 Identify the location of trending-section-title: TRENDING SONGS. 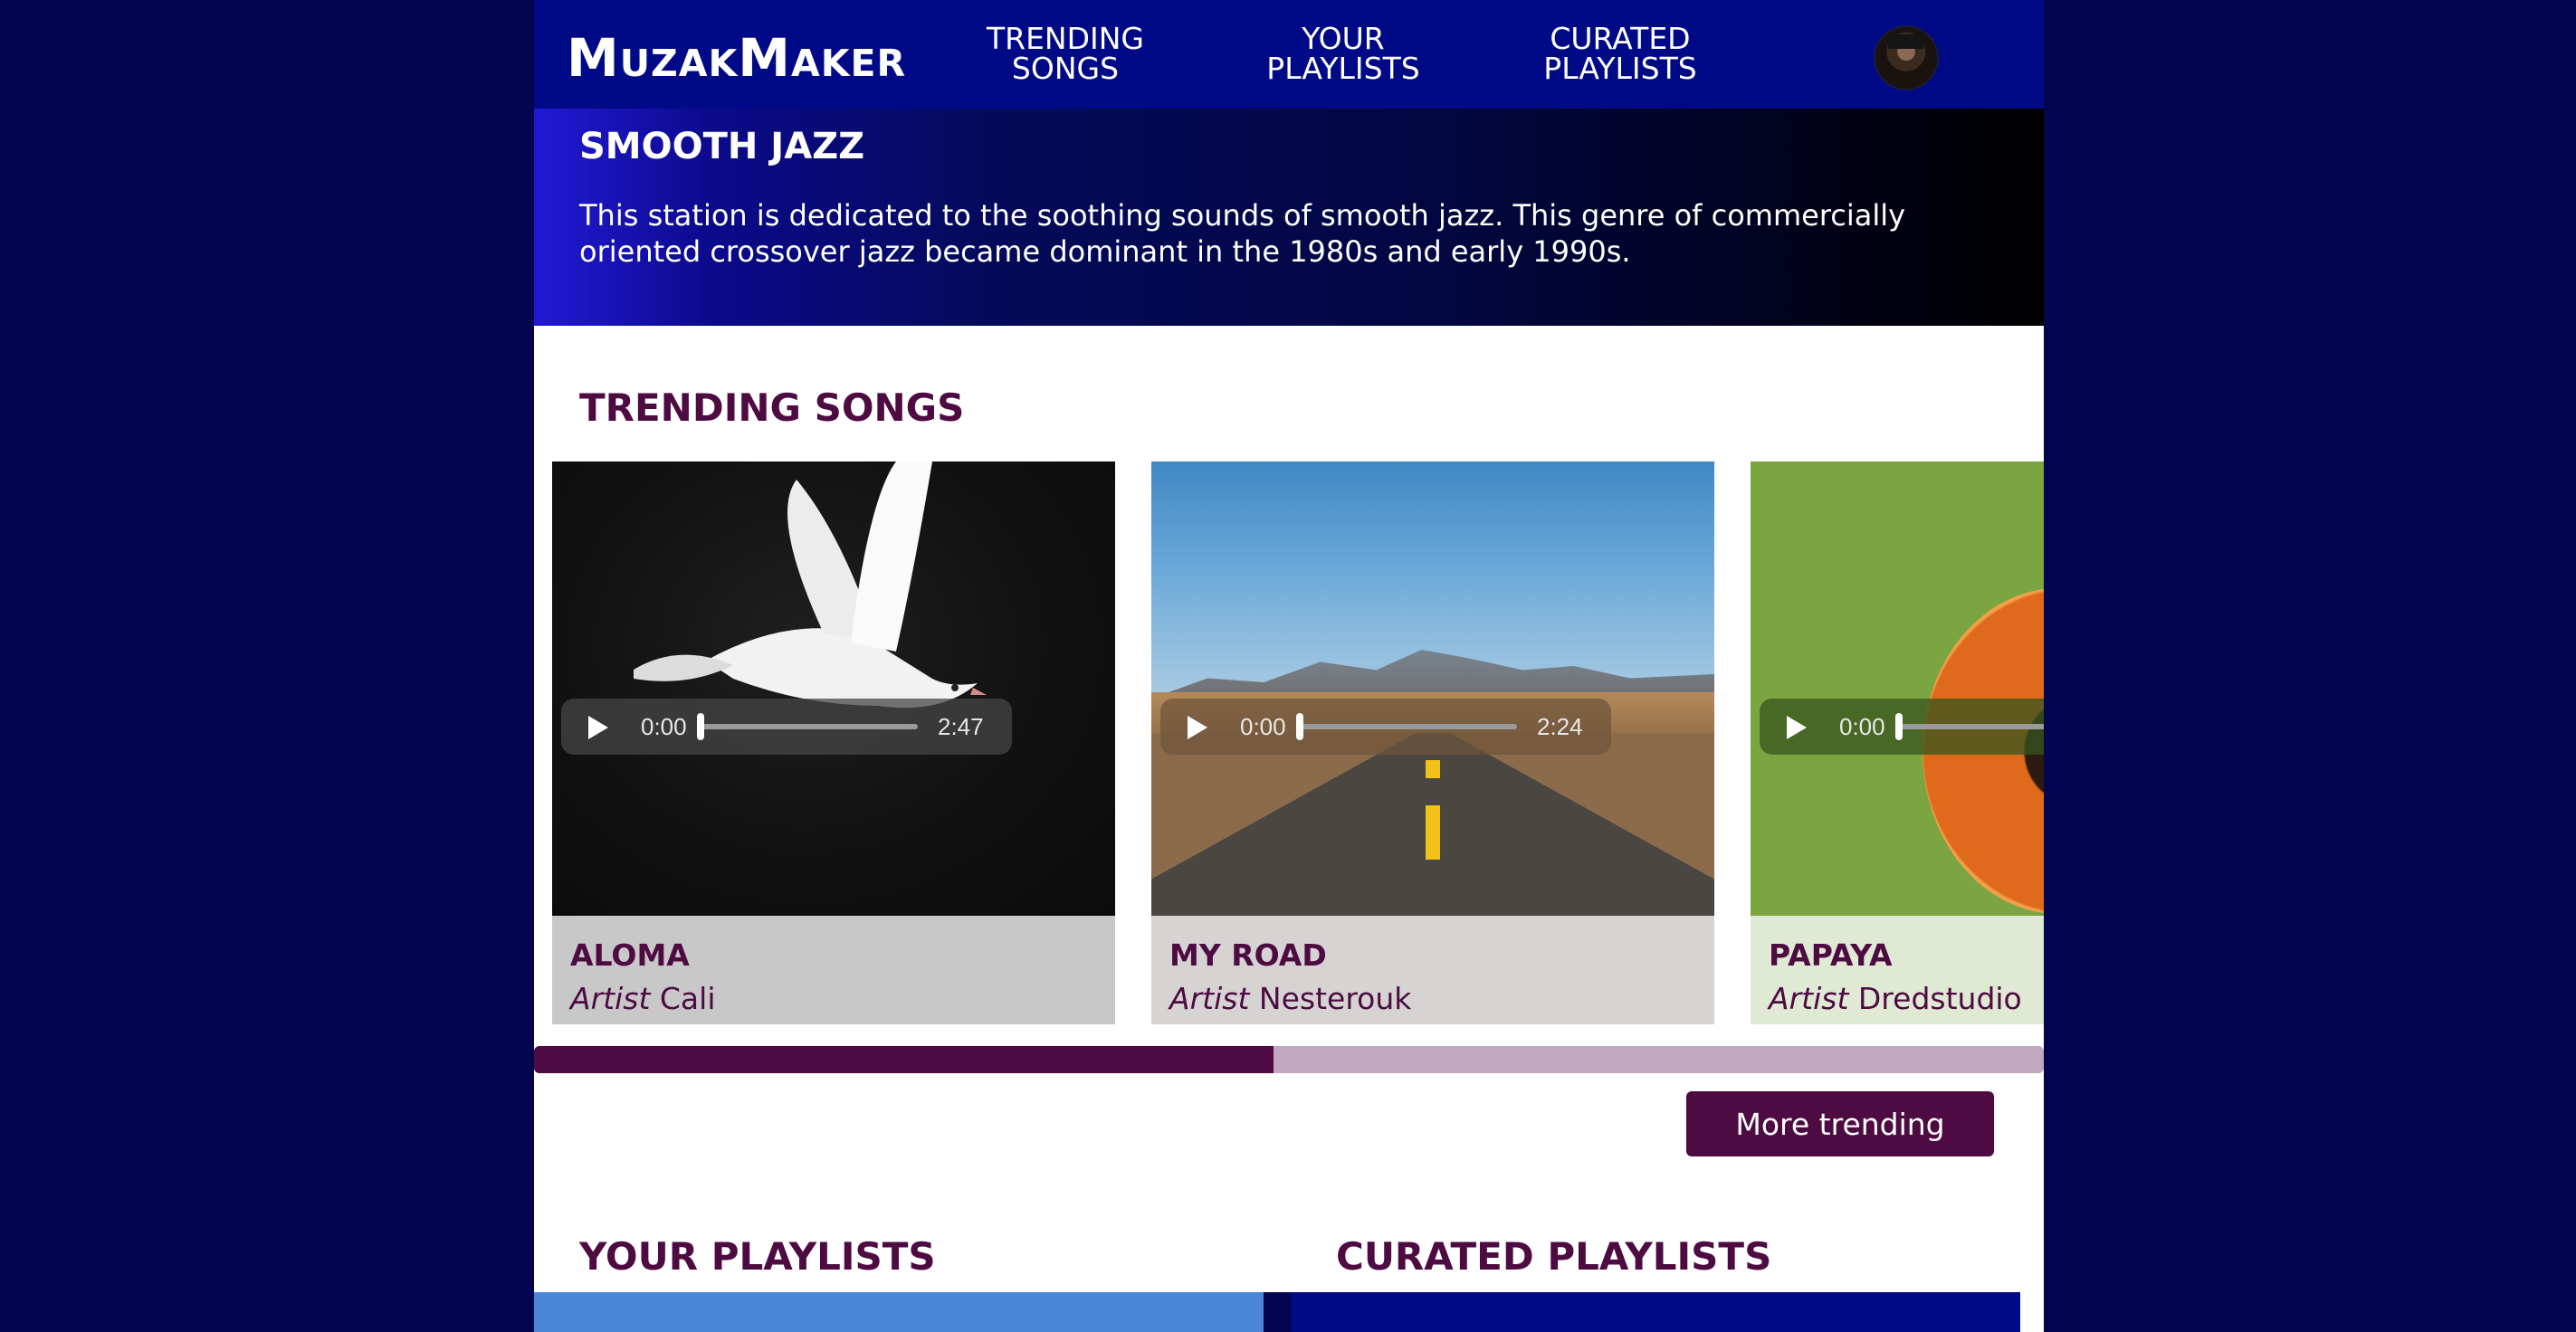
(772, 407).